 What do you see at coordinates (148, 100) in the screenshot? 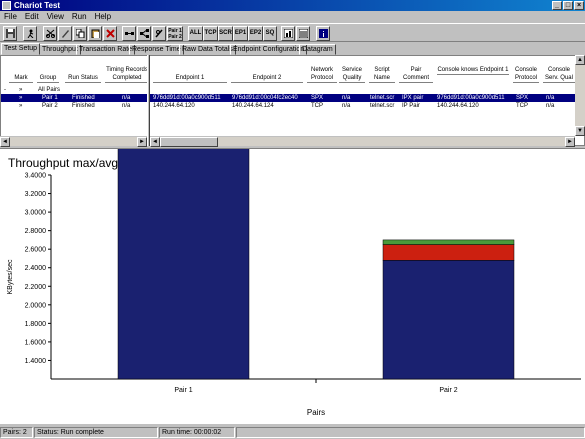
I see `pane-splitter` at bounding box center [148, 100].